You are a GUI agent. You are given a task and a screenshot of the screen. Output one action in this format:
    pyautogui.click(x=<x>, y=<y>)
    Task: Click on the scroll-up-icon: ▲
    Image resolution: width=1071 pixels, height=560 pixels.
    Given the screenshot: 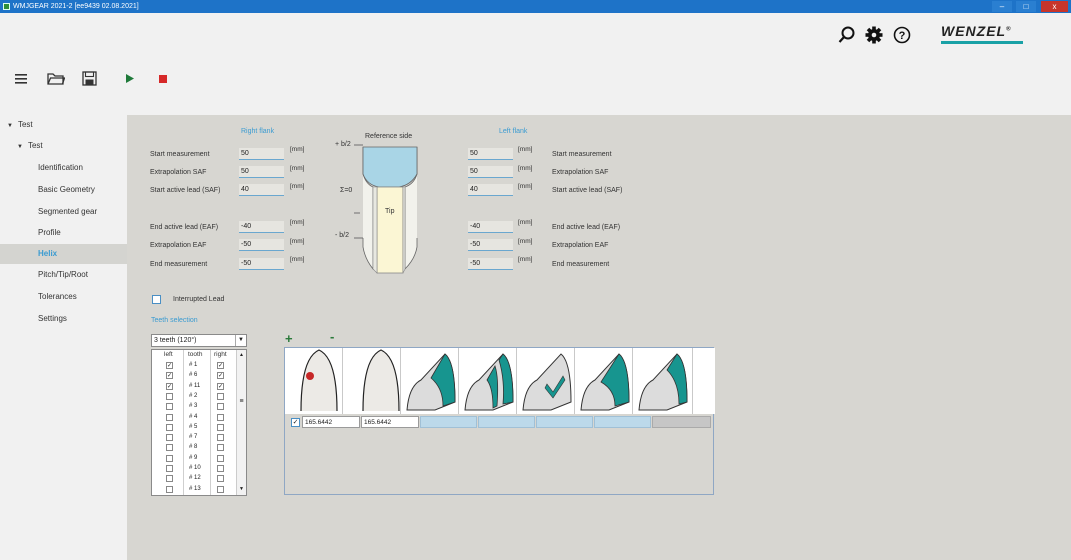 What is the action you would take?
    pyautogui.click(x=241, y=355)
    